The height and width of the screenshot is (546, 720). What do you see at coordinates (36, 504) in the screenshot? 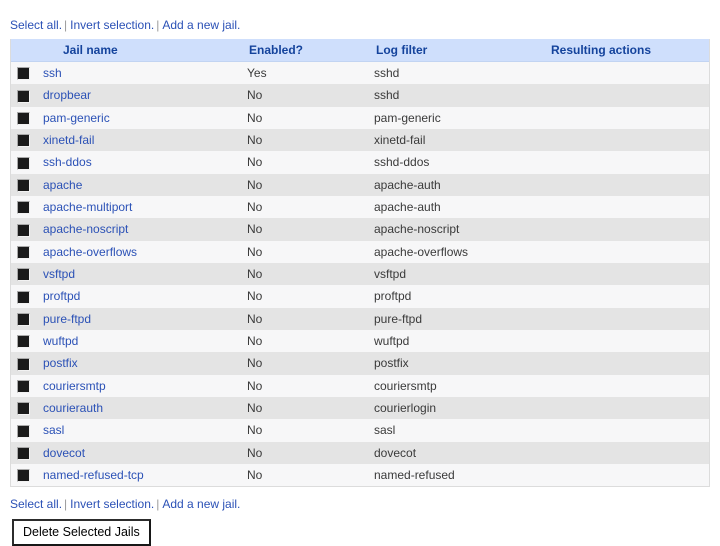
I see `select-all-link-bottom: Select all.` at bounding box center [36, 504].